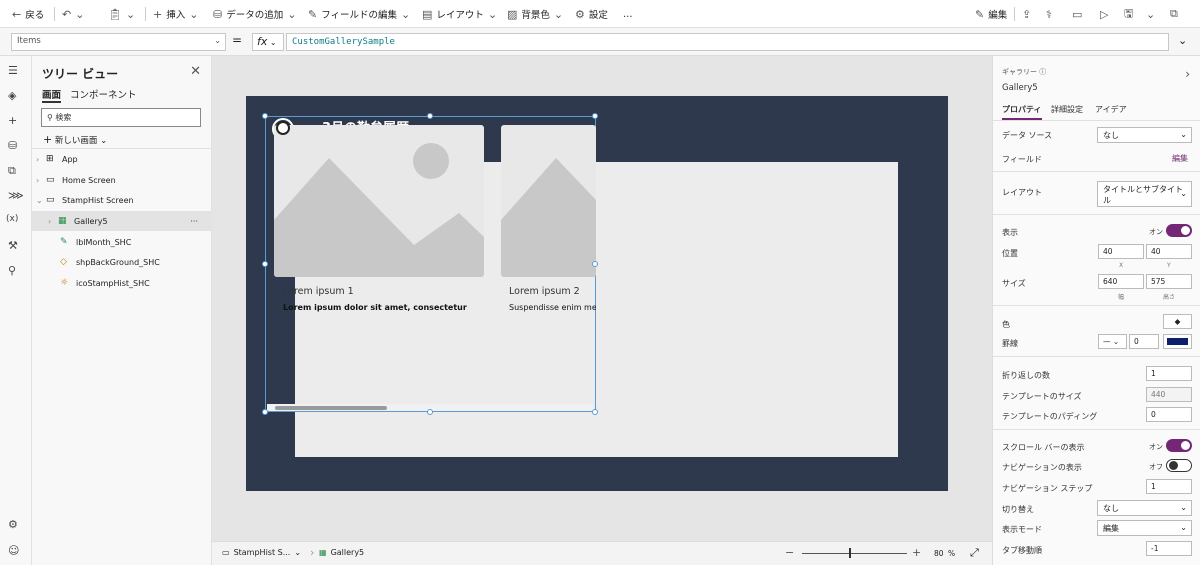 This screenshot has height=565, width=1200. I want to click on save-button: 🖫︎, so click(1128, 14).